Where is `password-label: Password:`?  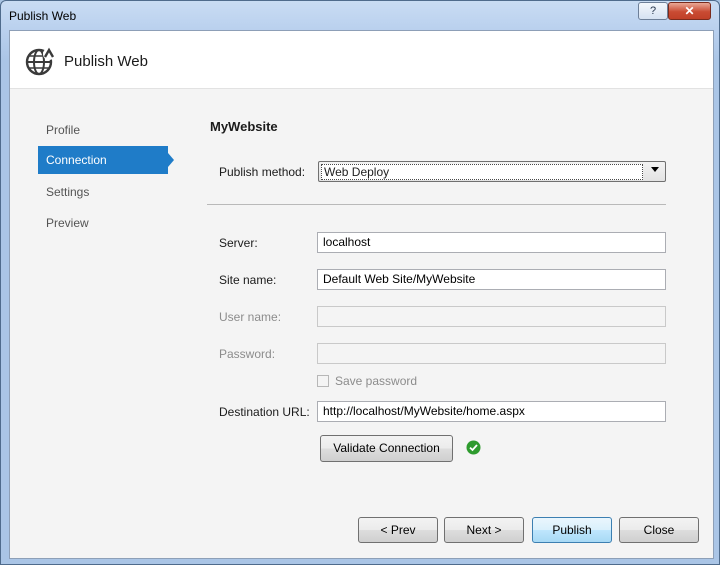
password-label: Password: is located at coordinates (247, 354).